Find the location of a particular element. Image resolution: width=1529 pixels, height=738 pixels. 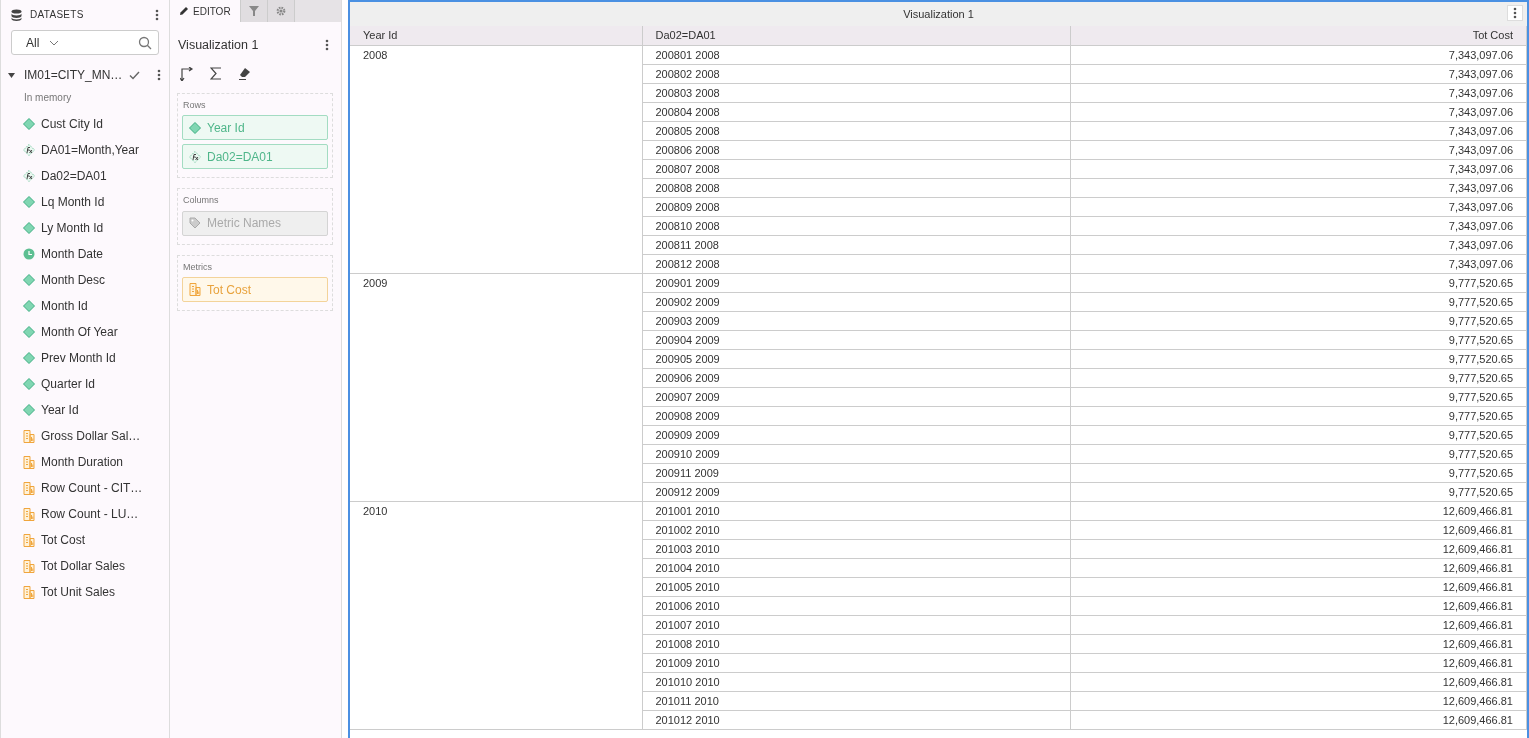

table-cell: 200907 2009 is located at coordinates (856, 396).